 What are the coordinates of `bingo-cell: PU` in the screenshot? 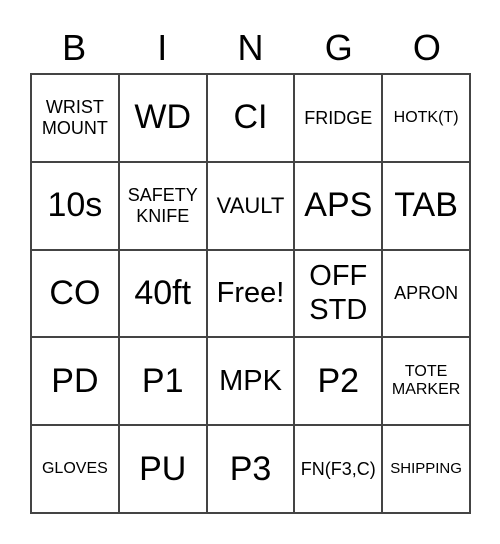 It's located at (162, 469).